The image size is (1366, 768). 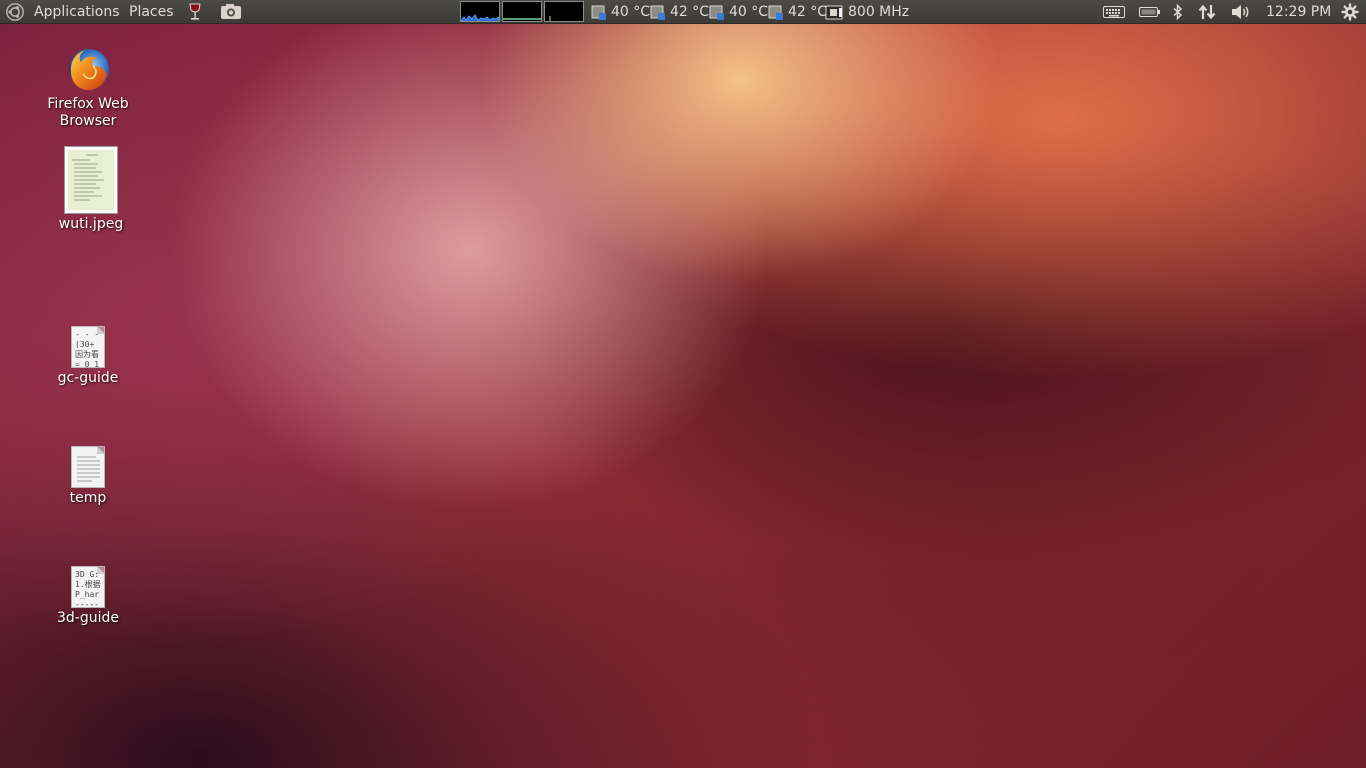 I want to click on bluetooth-icon, so click(x=1178, y=12).